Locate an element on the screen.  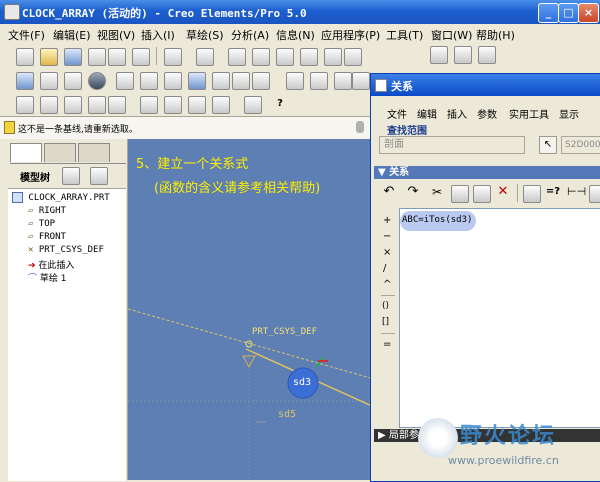
menu-help: 帮助(H) is located at coordinates (495, 35).